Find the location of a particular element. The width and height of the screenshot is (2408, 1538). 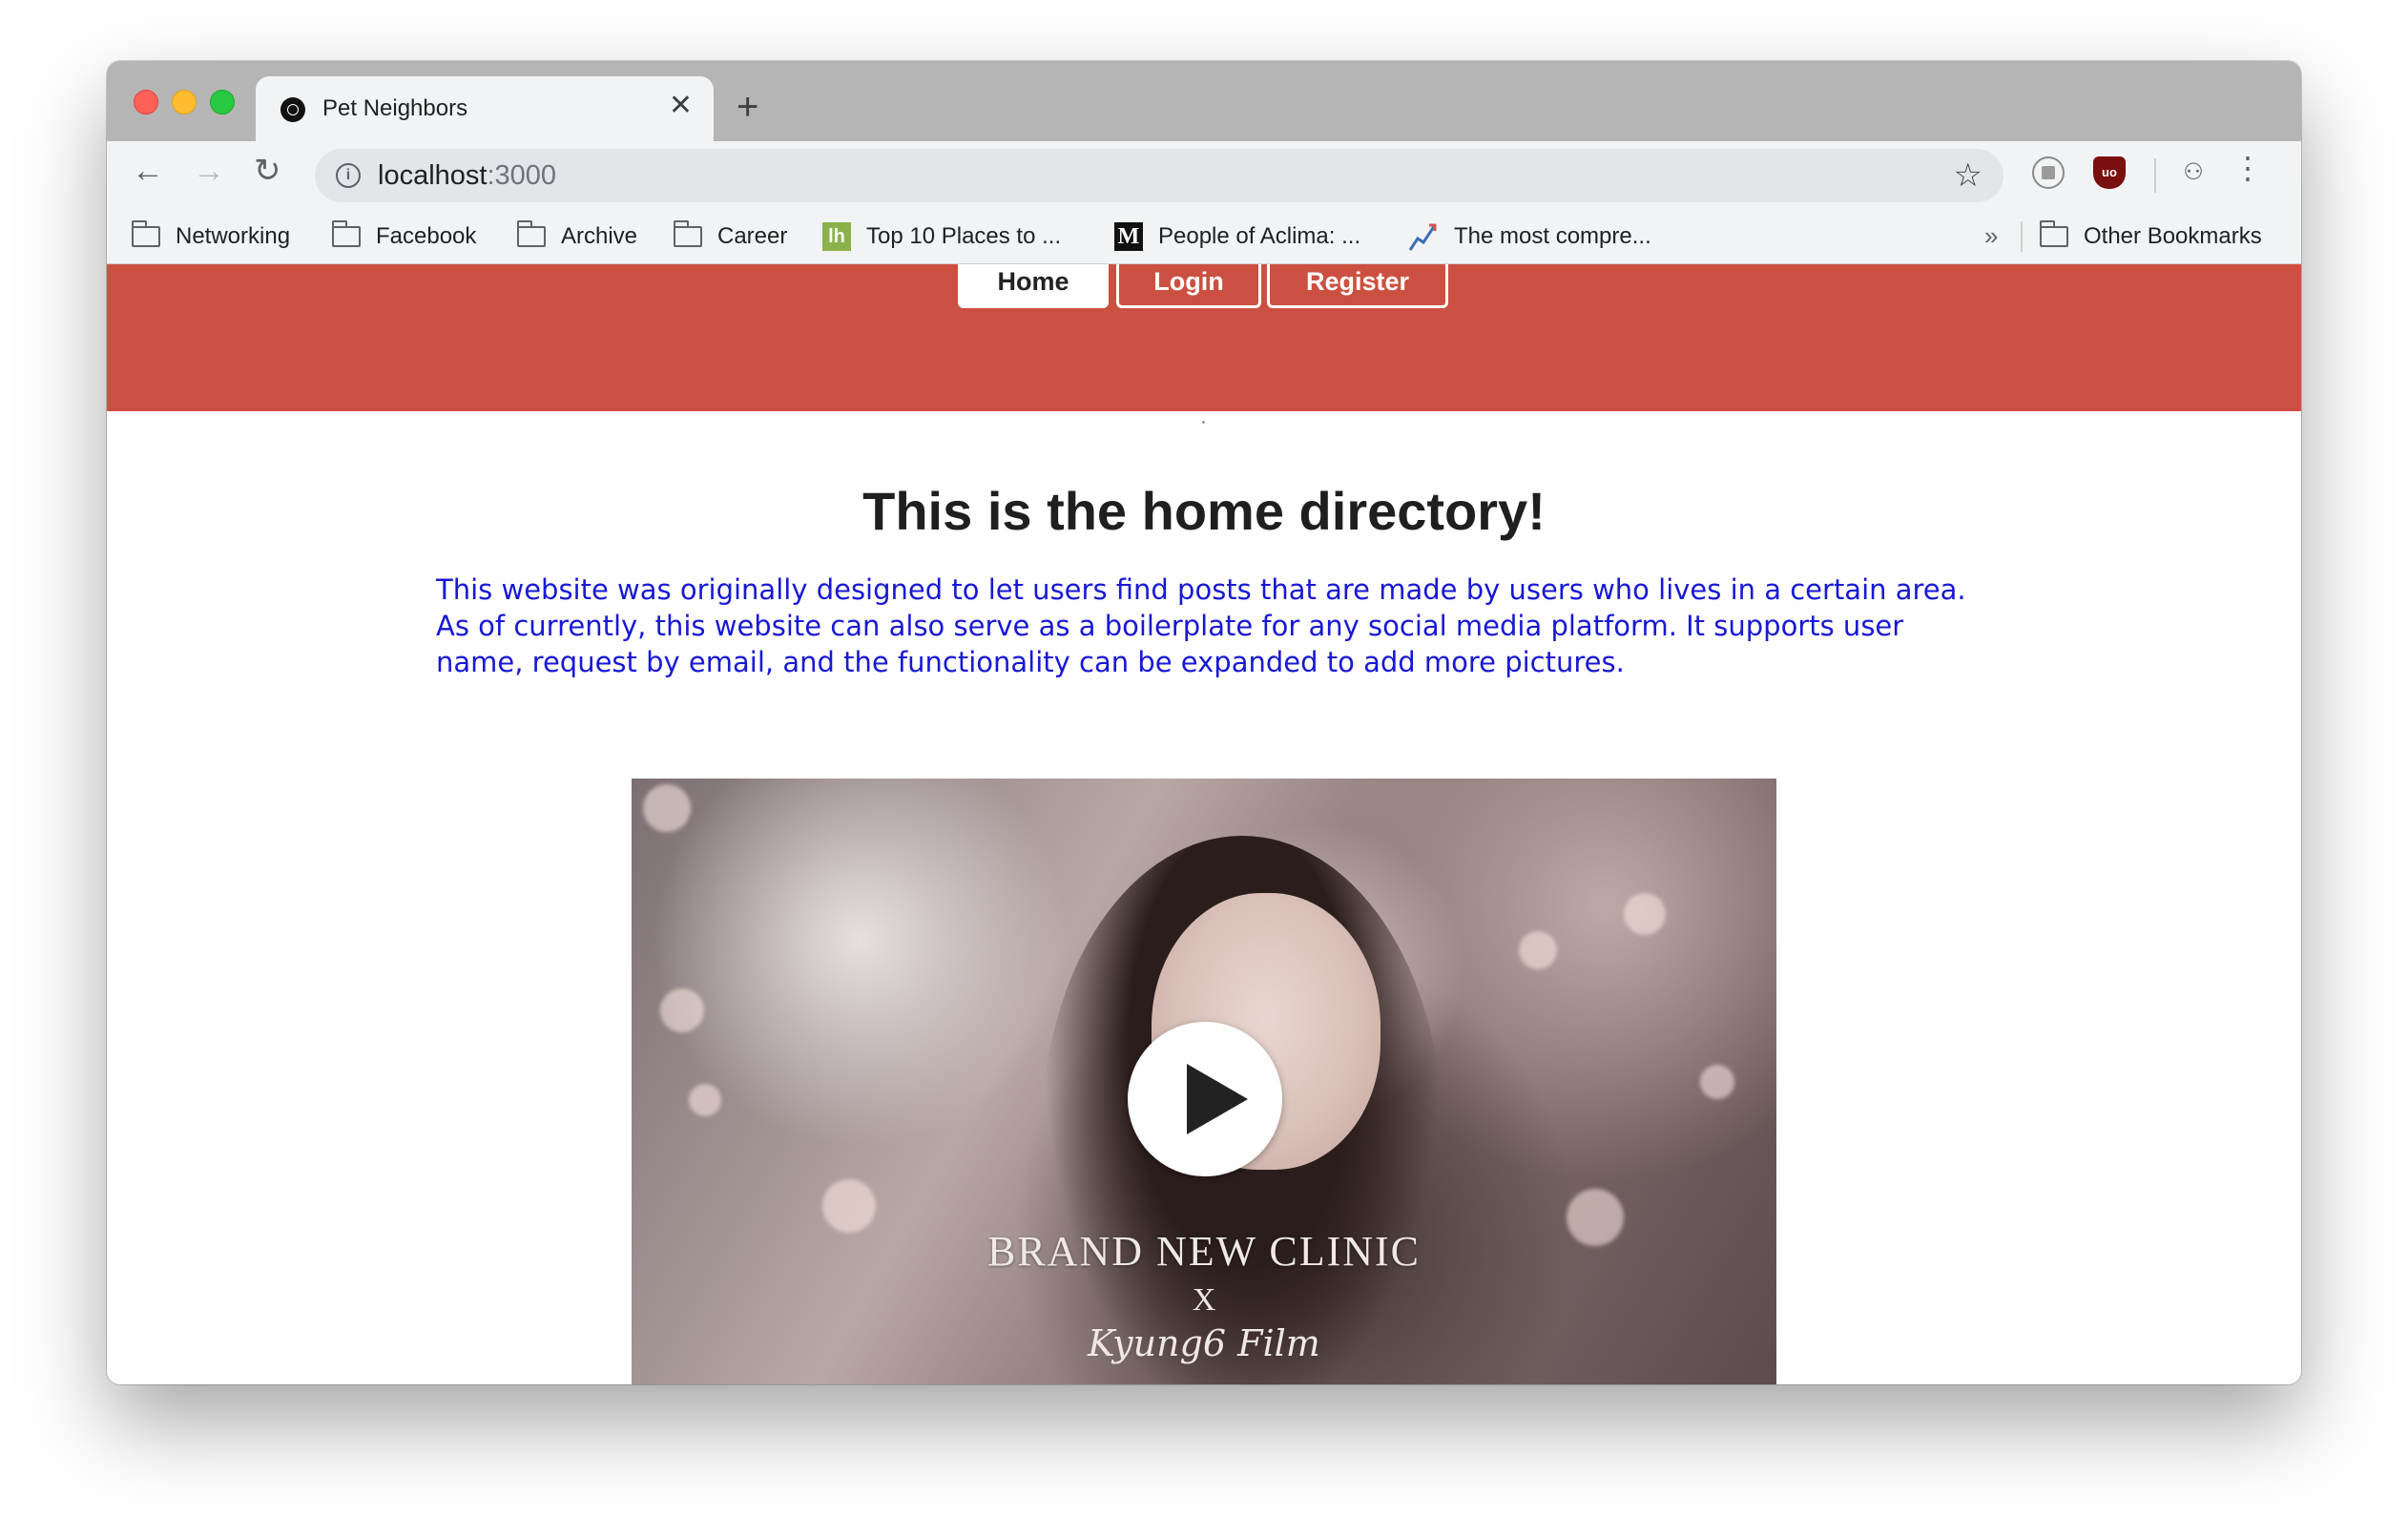

bookmark-label: Archive is located at coordinates (599, 236).